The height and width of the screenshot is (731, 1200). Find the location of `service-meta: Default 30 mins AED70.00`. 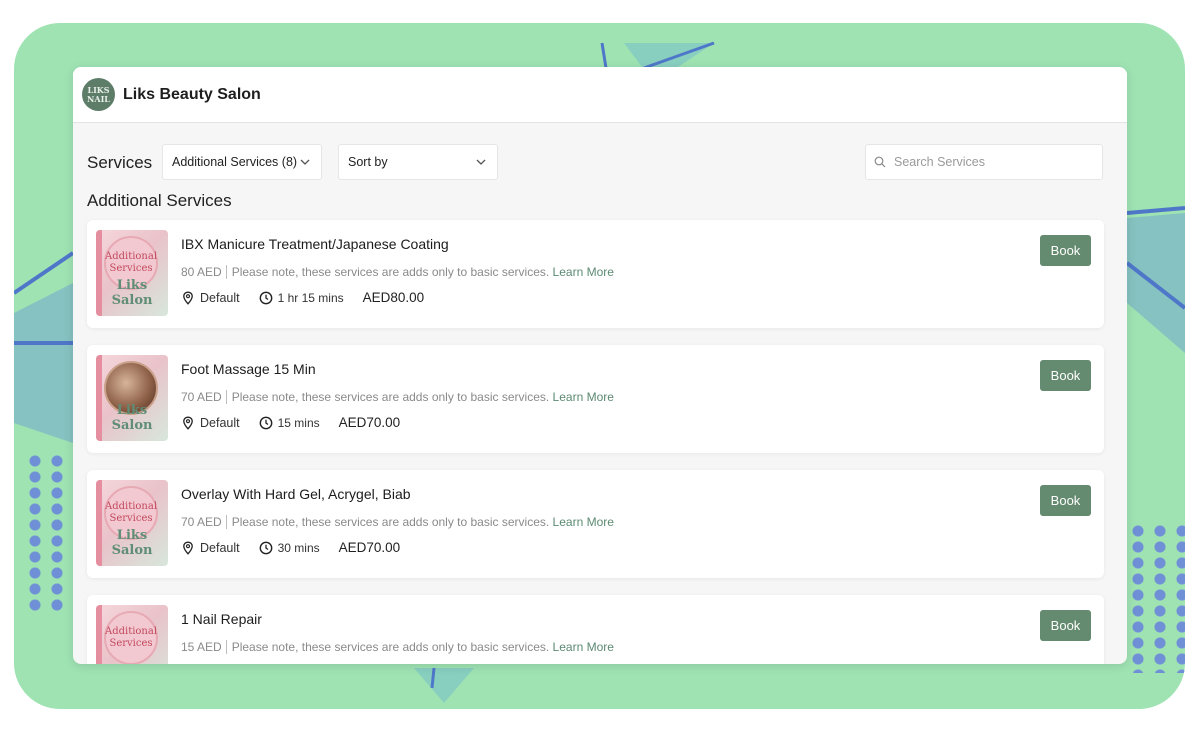

service-meta: Default 30 mins AED70.00 is located at coordinates (290, 547).